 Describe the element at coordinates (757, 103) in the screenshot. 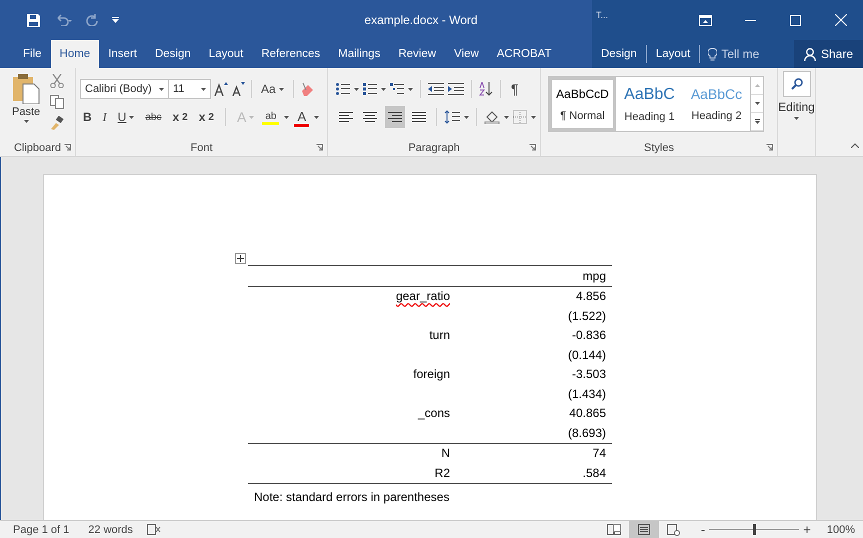

I see `scroll-down-icon` at that location.